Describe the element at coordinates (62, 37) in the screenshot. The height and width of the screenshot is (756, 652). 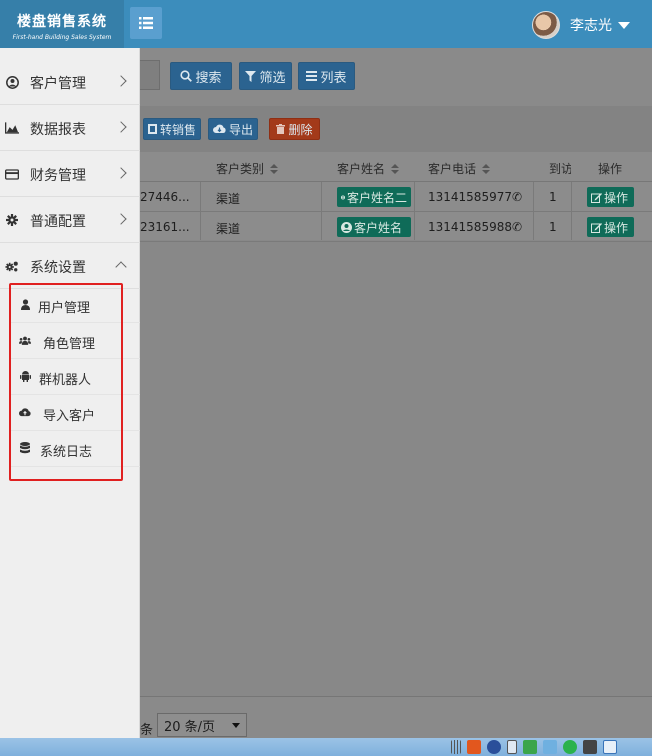
I see `app-subtitle: First-hand Building Sales System` at that location.